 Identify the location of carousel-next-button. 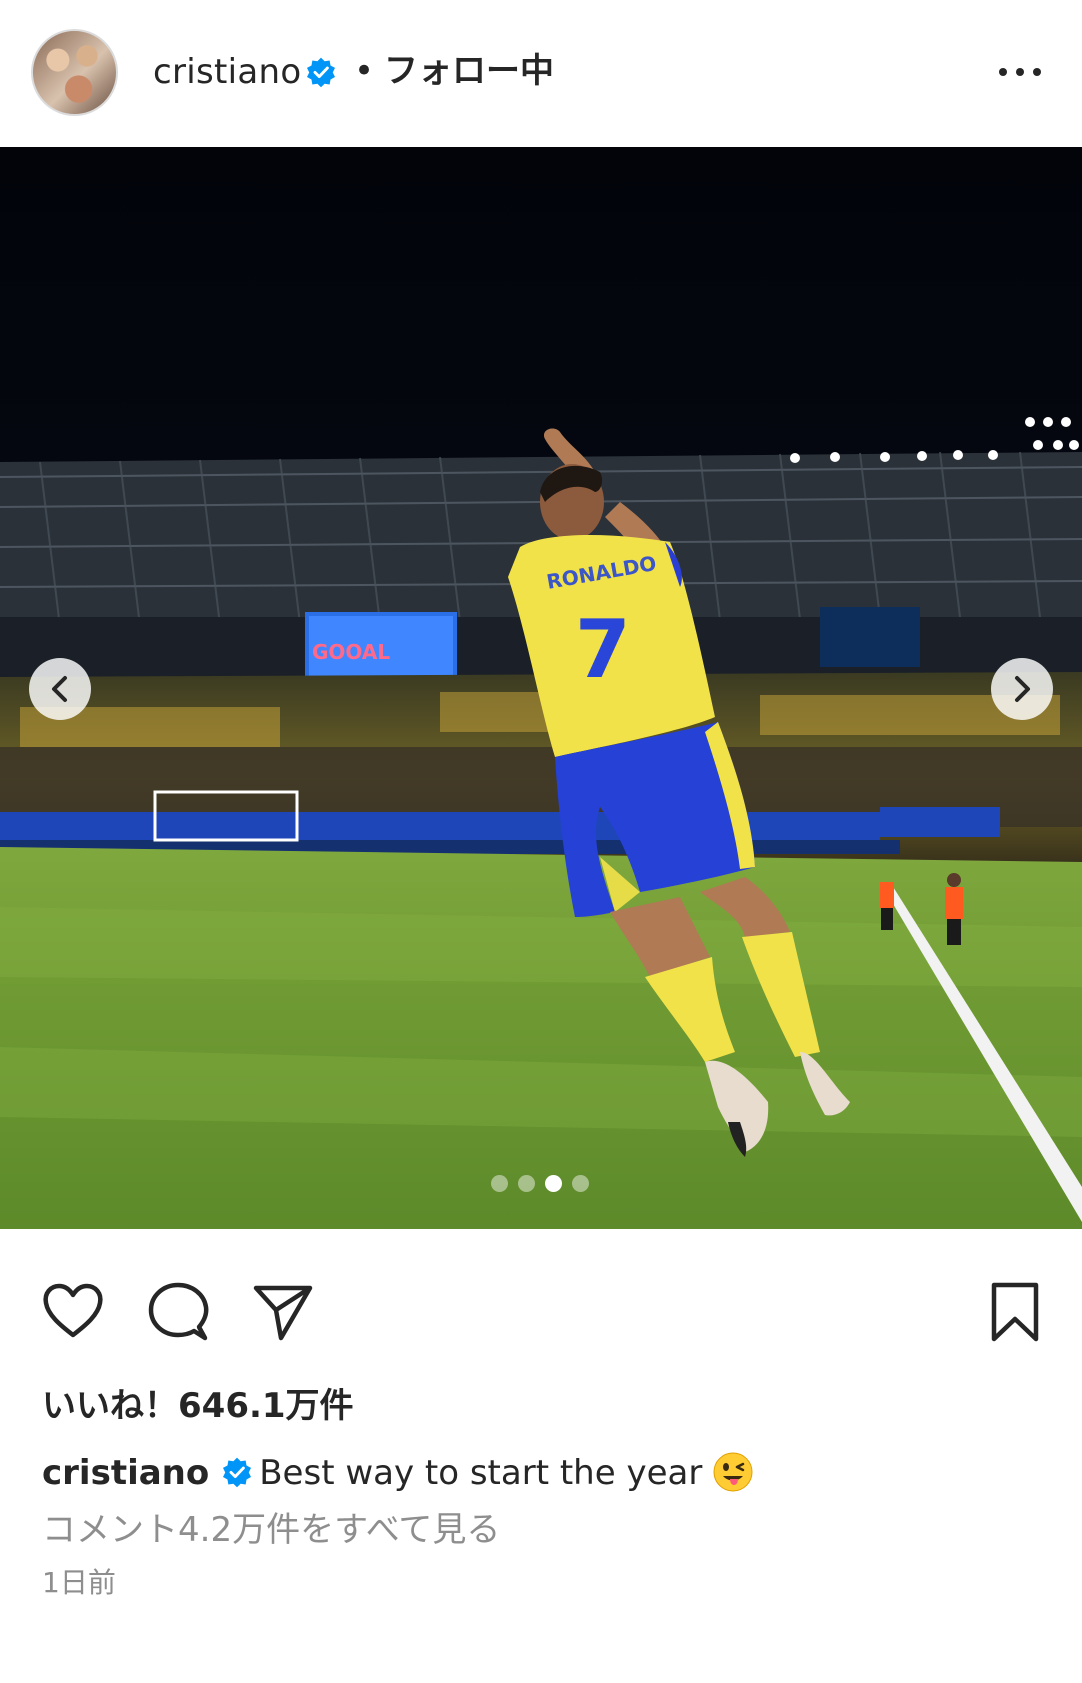
(1022, 689).